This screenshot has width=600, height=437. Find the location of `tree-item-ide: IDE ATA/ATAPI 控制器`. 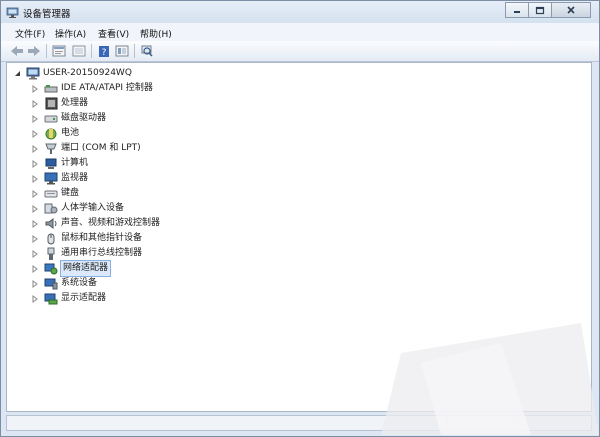

tree-item-ide: IDE ATA/ATAPI 控制器 is located at coordinates (91, 88).